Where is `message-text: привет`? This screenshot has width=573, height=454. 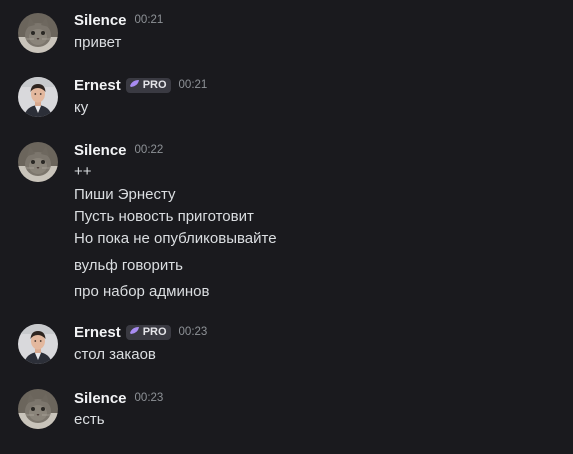 message-text: привет is located at coordinates (98, 42).